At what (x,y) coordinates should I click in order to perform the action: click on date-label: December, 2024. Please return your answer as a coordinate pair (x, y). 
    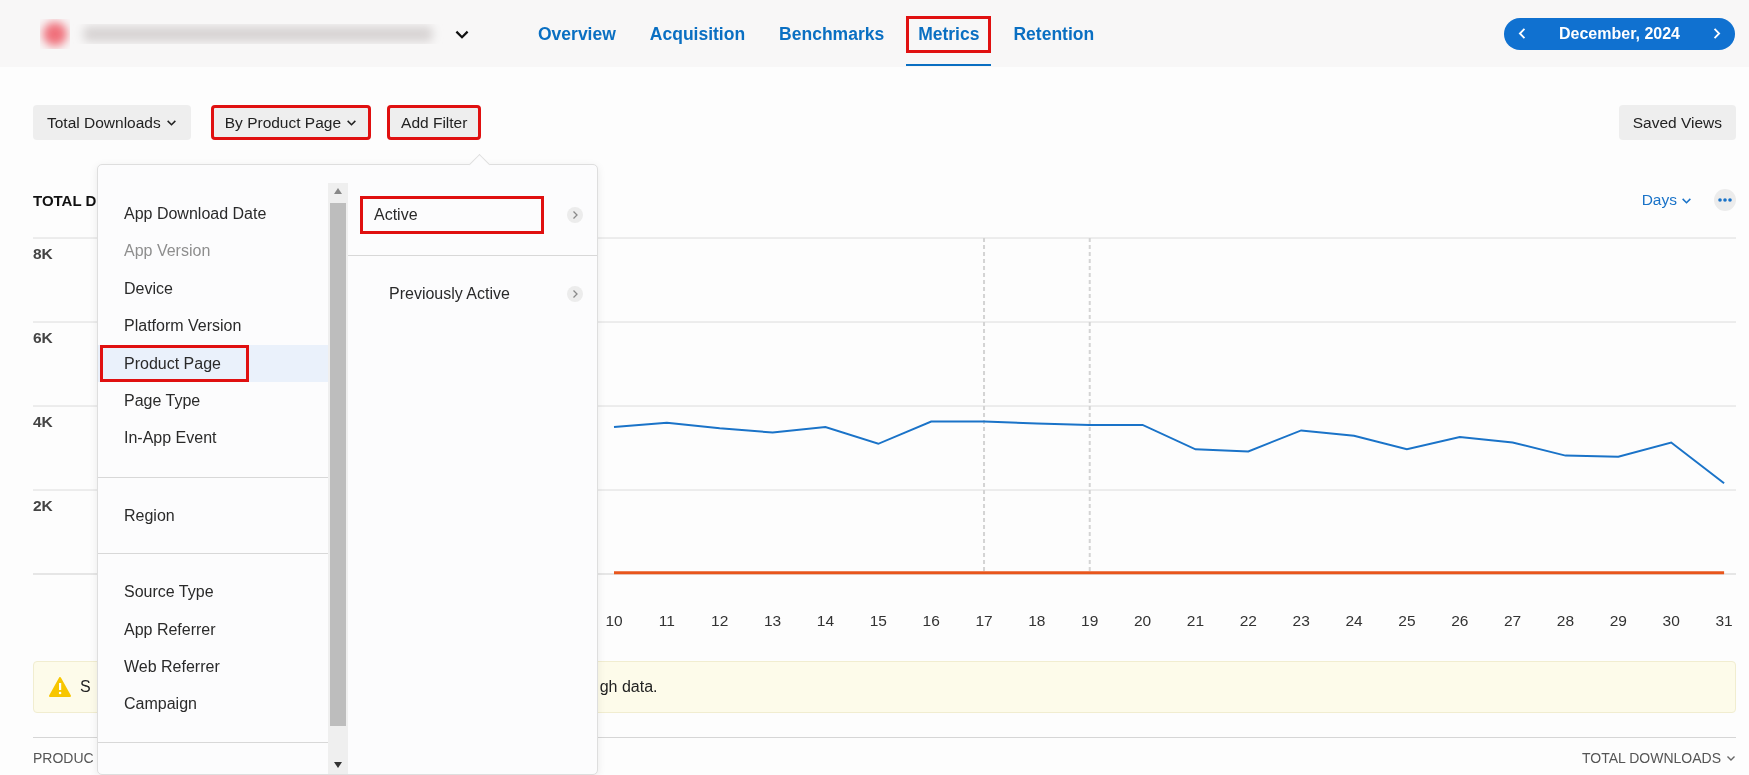
    Looking at the image, I should click on (1619, 33).